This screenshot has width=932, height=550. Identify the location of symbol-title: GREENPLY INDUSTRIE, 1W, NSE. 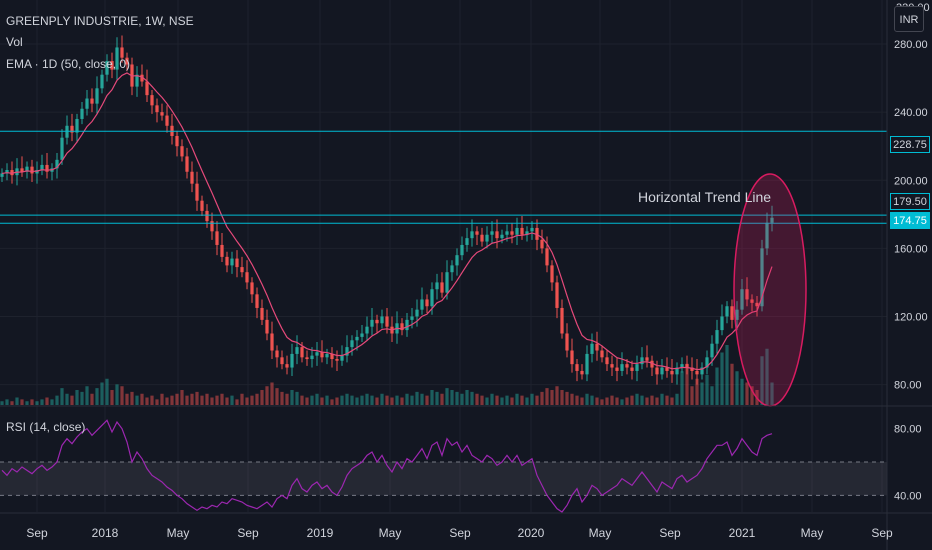
(100, 21).